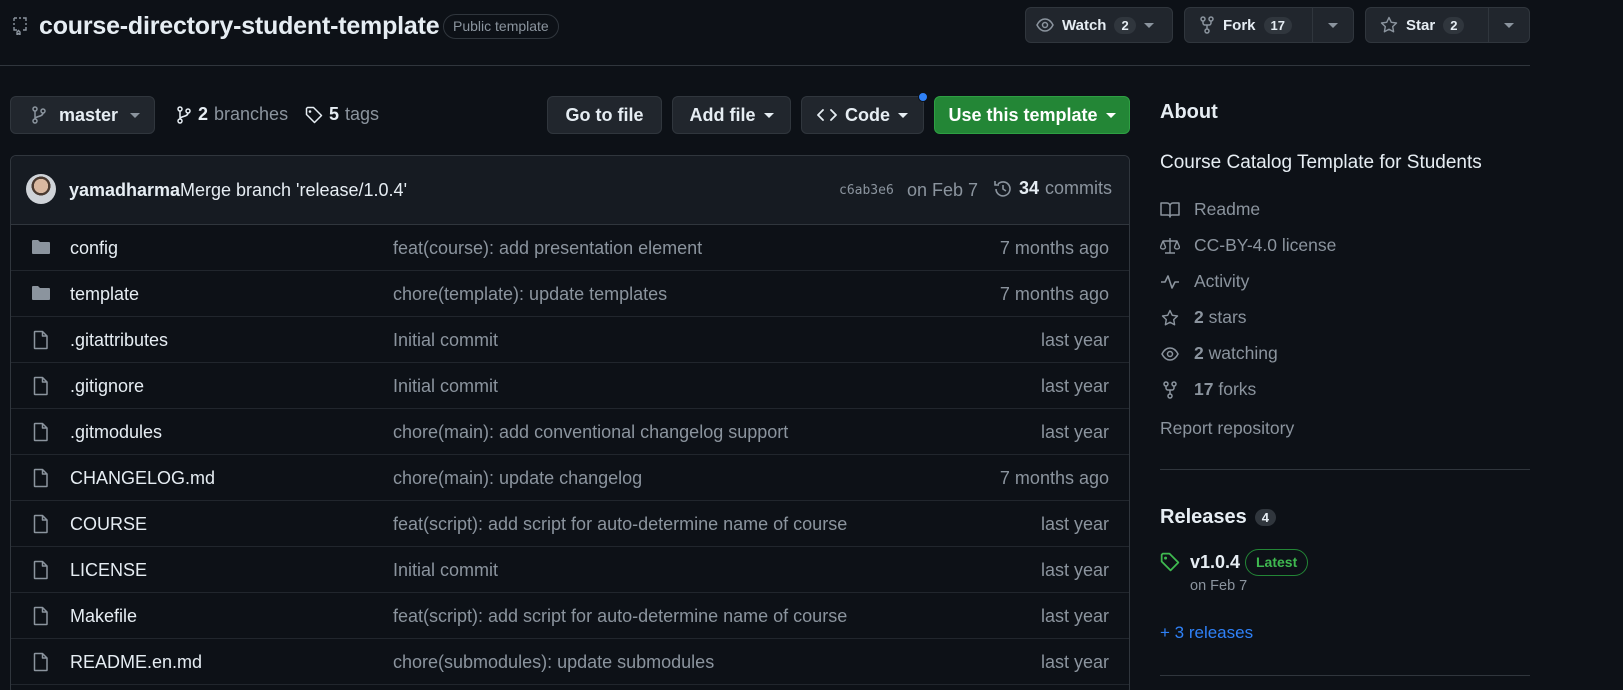  Describe the element at coordinates (239, 26) in the screenshot. I see `repo-name-link: course-directory-student-template` at that location.